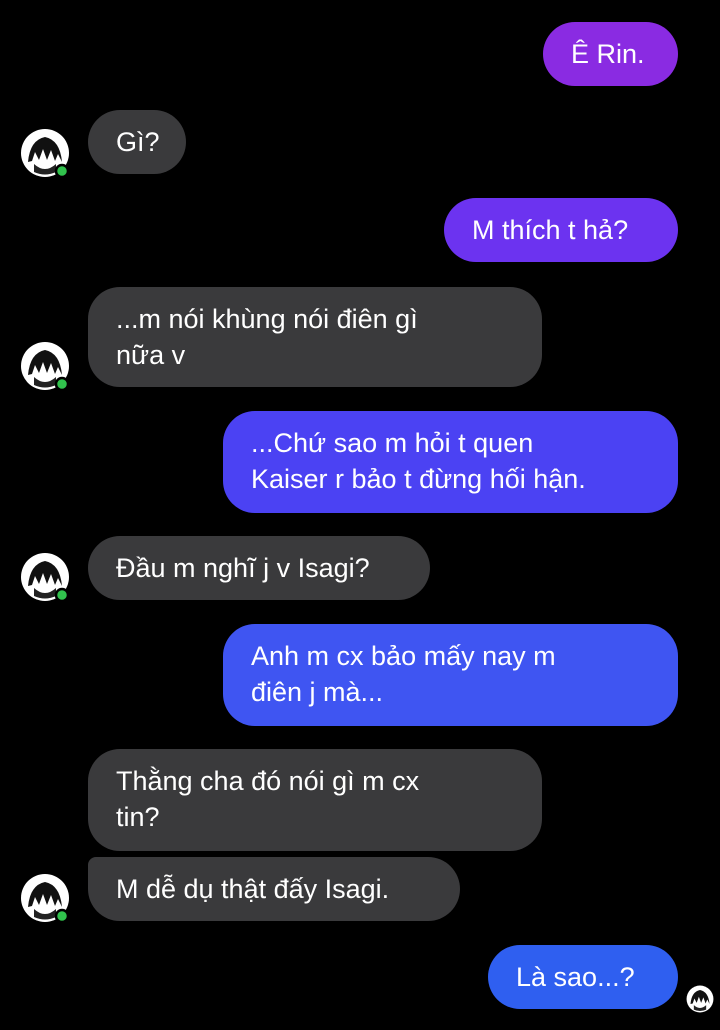  I want to click on message-bubble-outgoing: M thích t hả?, so click(561, 230).